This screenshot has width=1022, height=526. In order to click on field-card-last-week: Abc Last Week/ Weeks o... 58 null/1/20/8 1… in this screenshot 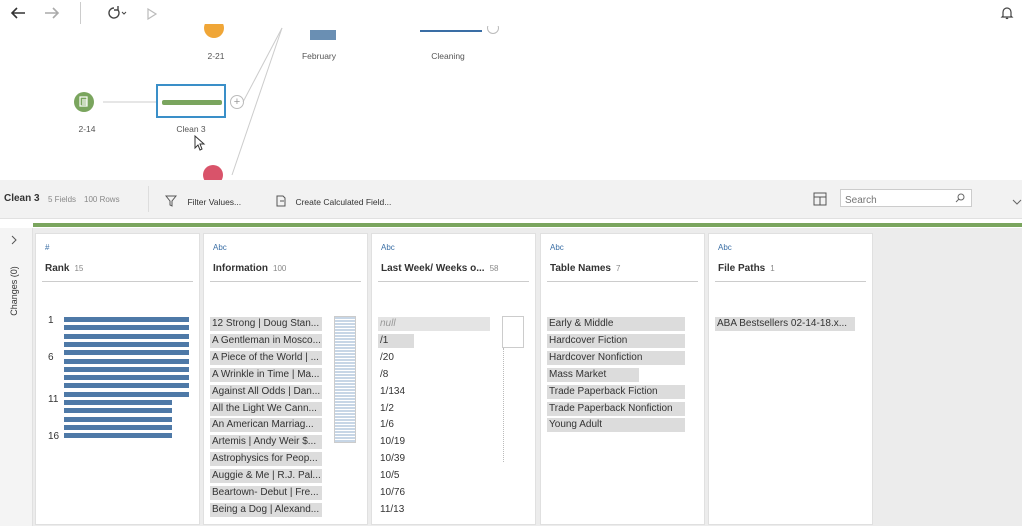, I will do `click(453, 379)`.